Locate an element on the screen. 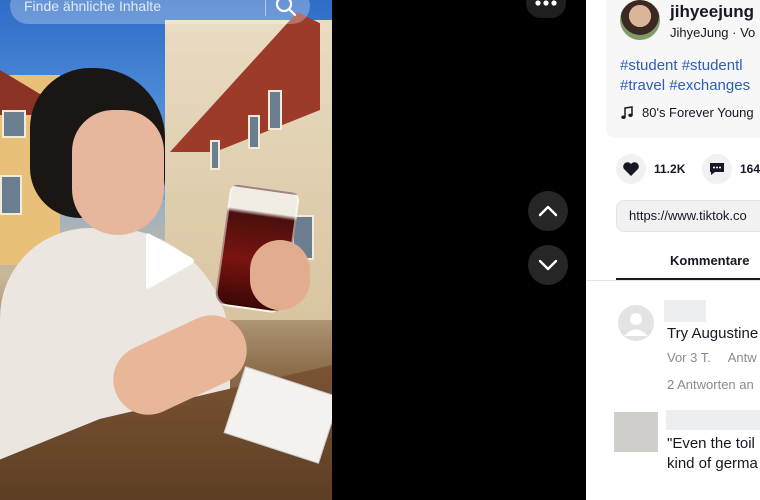 This screenshot has height=500, width=760. search-divider is located at coordinates (265, 8).